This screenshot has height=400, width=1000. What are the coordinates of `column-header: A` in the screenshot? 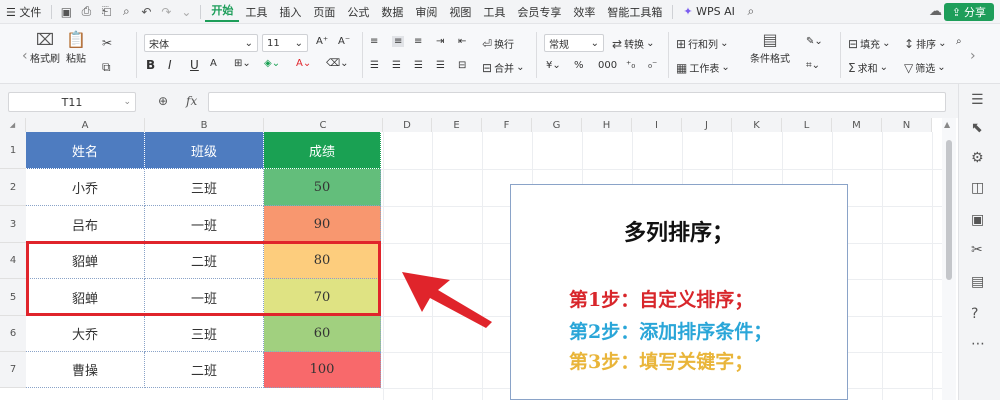 It's located at (85, 125).